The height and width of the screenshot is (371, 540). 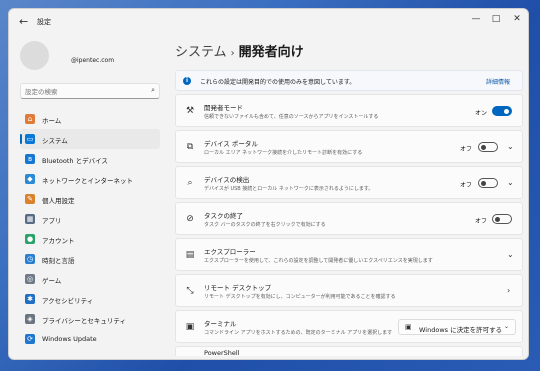 What do you see at coordinates (190, 111) in the screenshot?
I see `developer-tools-icon: ⚒` at bounding box center [190, 111].